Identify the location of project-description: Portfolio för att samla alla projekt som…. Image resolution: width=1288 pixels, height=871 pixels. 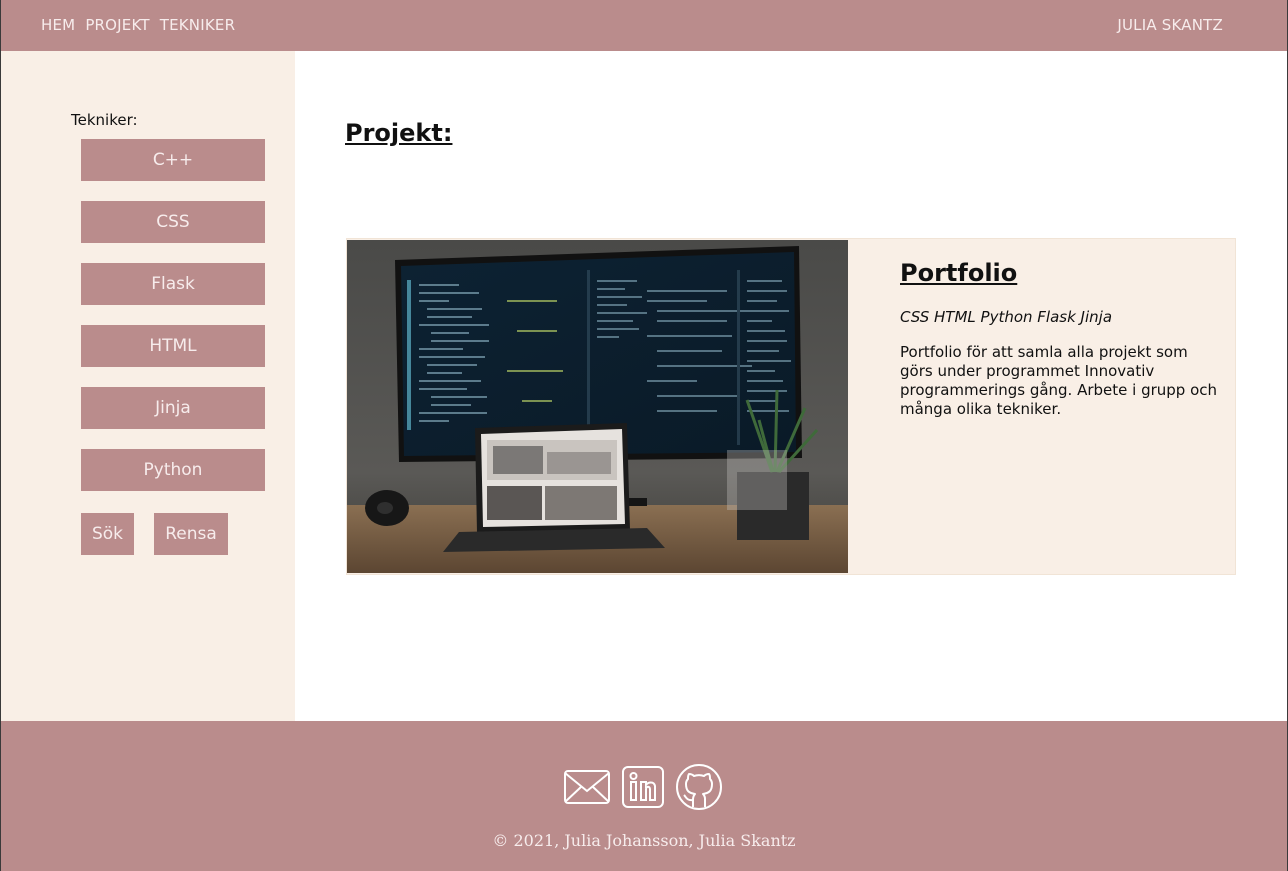
(1059, 380).